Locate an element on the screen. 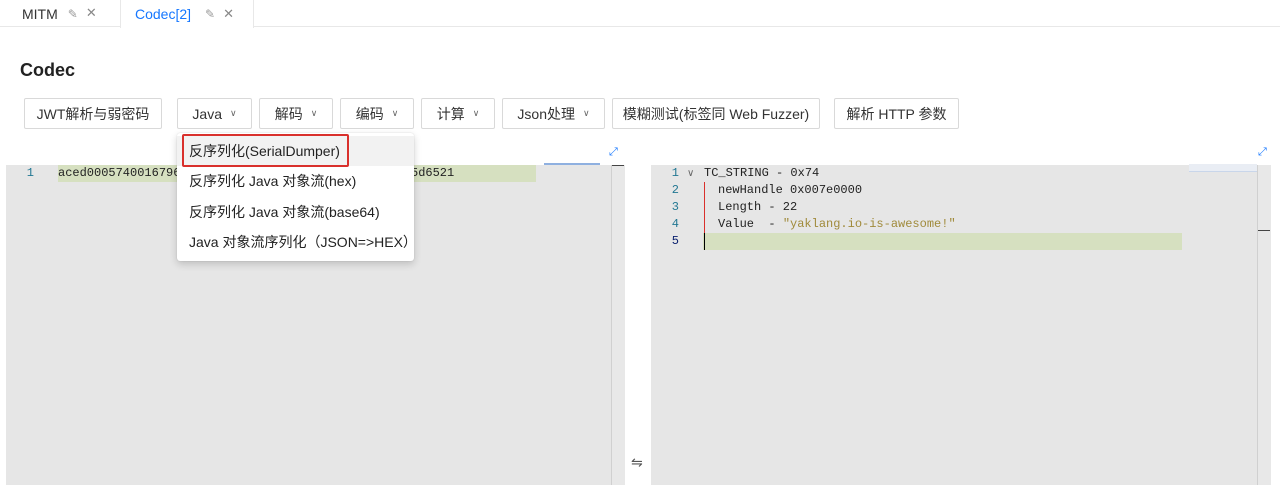  button-label: 解析 HTTP 参数 is located at coordinates (896, 113).